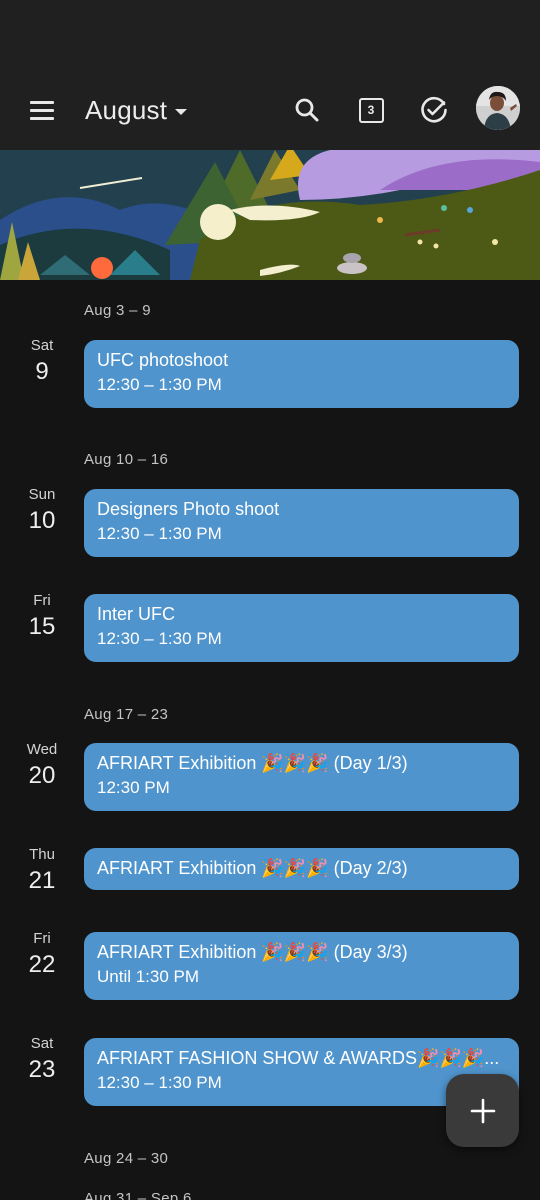 This screenshot has width=540, height=1200. Describe the element at coordinates (252, 868) in the screenshot. I see `event-title: AFRIART Exhibition 🎉🎉🎉 (Day 2/3)` at that location.